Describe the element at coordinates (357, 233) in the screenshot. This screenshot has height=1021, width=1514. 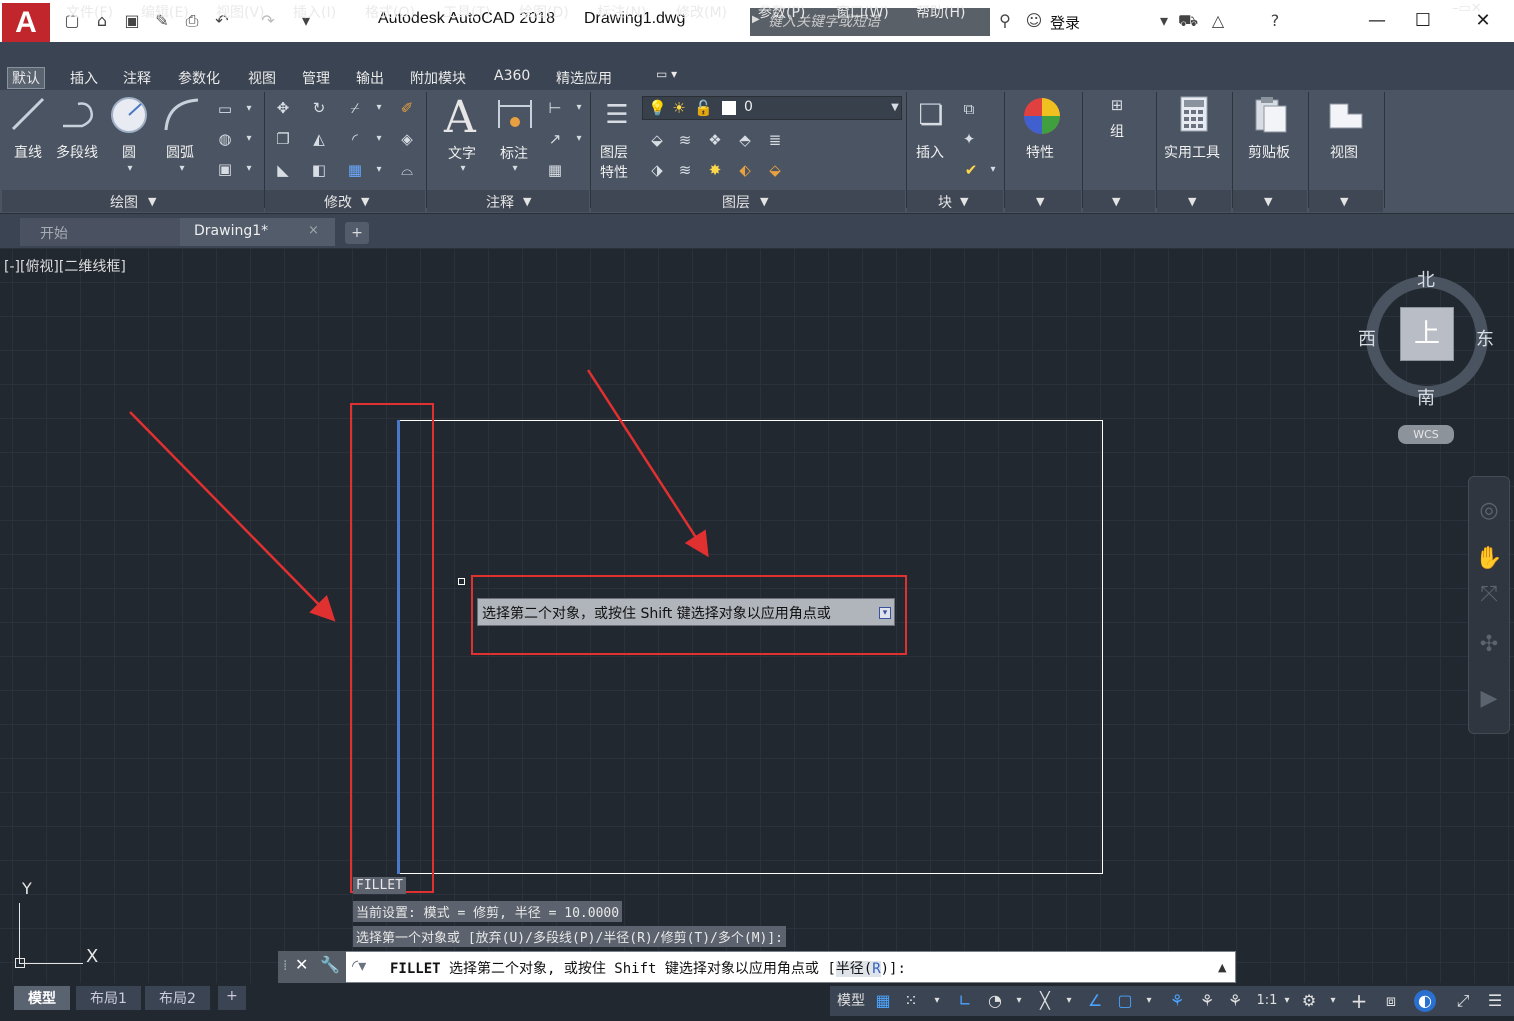
I see `new-tab-button: +` at that location.